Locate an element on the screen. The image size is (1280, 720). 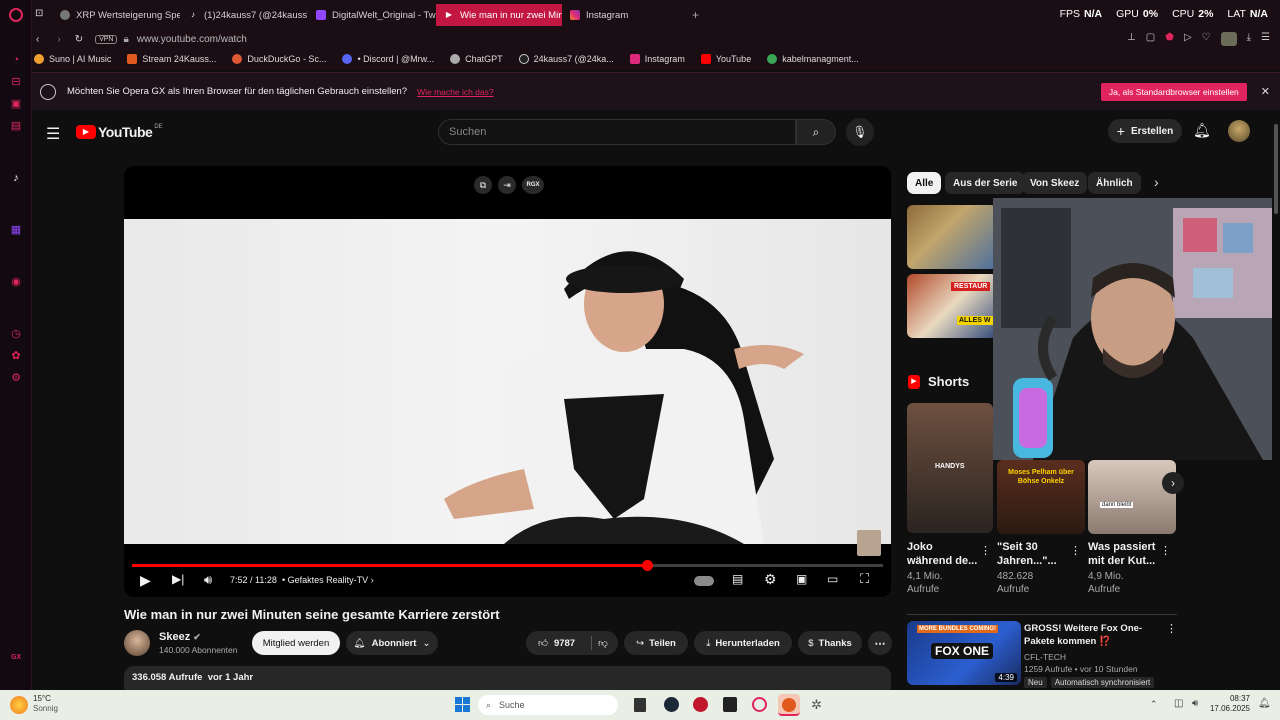
set-default-button: Ja, als Standardbrowser einstellen is located at coordinates (1173, 91).